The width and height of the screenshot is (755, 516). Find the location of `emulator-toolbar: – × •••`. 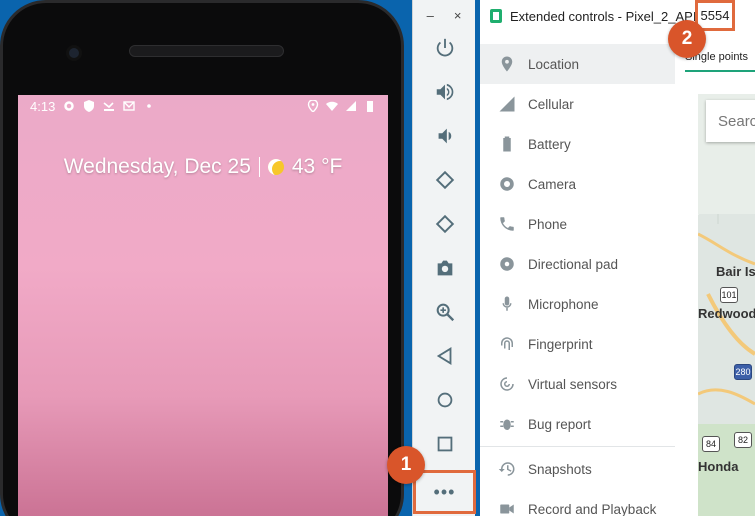

emulator-toolbar: – × ••• is located at coordinates (444, 258).